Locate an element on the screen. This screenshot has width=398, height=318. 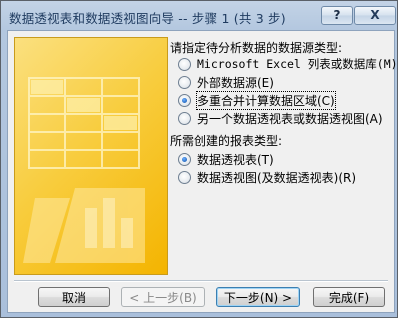
option-multiple-ranges: 多重合并计算数据区域(C) is located at coordinates (257, 100).